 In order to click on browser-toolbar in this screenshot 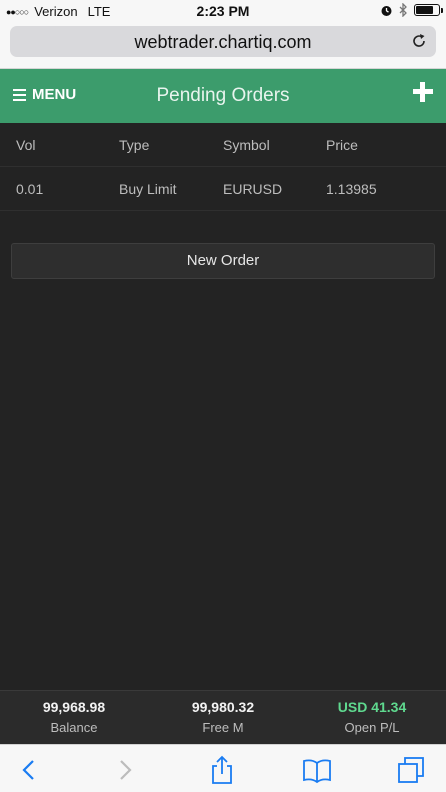, I will do `click(223, 768)`.